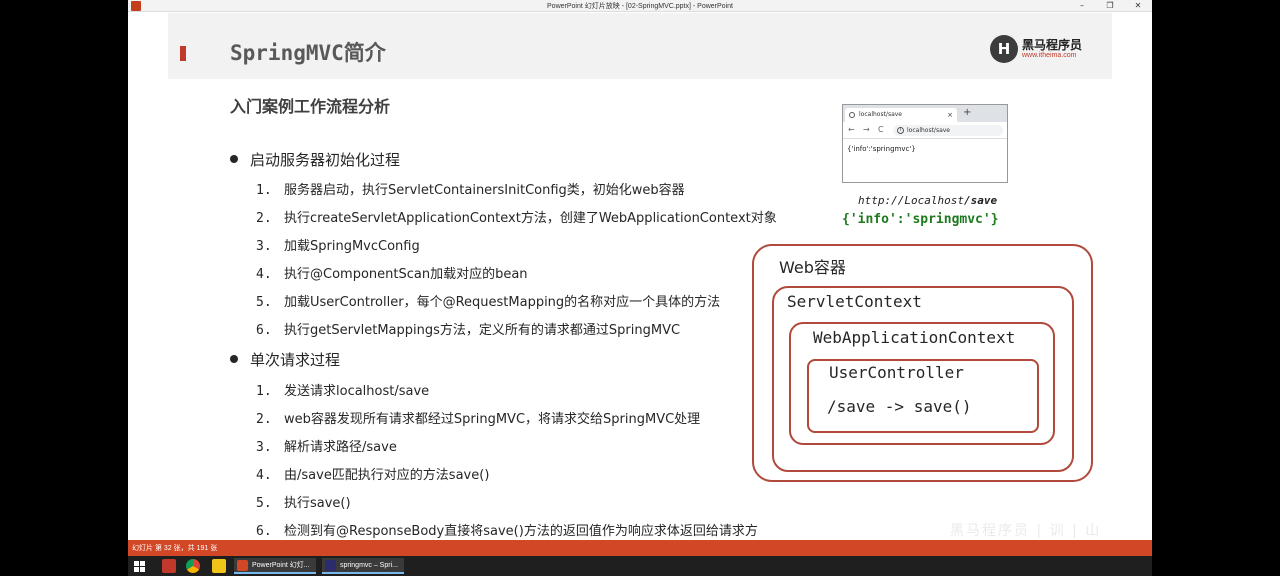 This screenshot has height=576, width=1280. What do you see at coordinates (330, 565) in the screenshot?
I see `intellij-icon` at bounding box center [330, 565].